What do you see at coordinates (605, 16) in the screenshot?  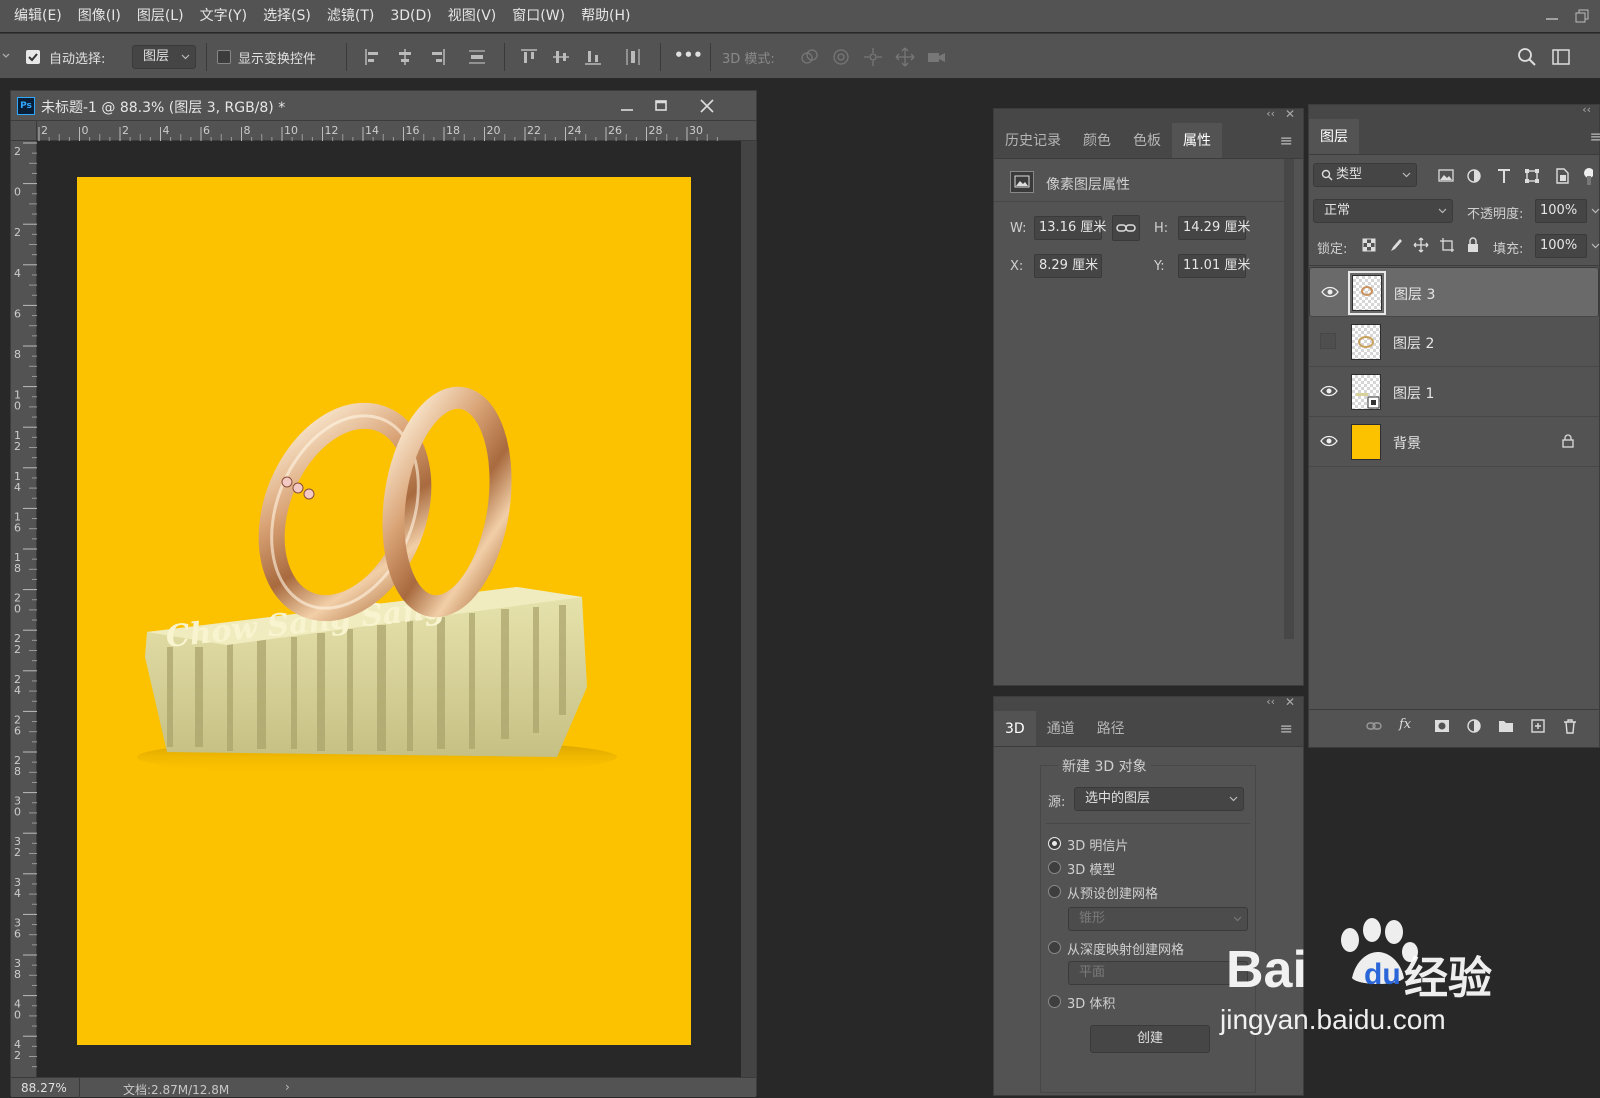 I see `menu-help: 帮助(H)` at bounding box center [605, 16].